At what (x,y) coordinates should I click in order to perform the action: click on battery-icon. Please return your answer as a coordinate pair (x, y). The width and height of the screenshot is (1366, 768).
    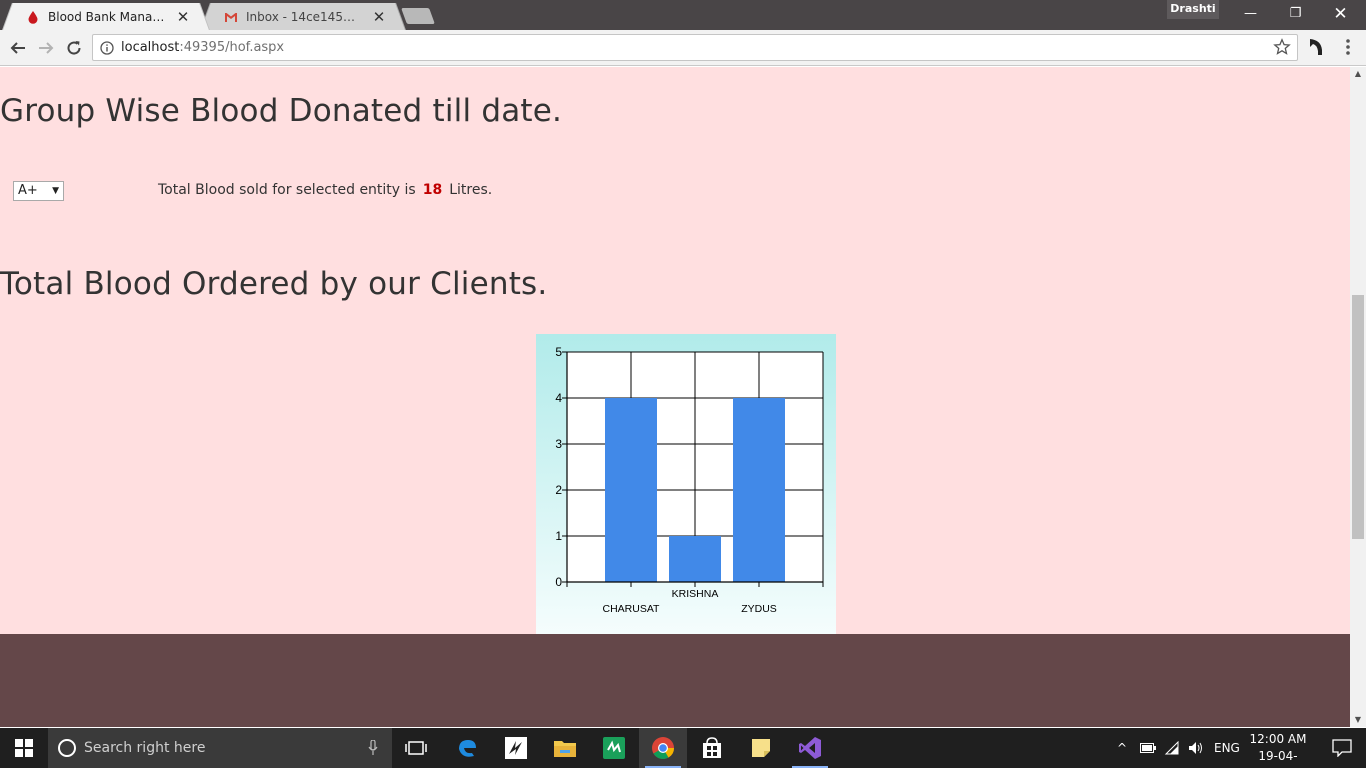
    Looking at the image, I should click on (1148, 748).